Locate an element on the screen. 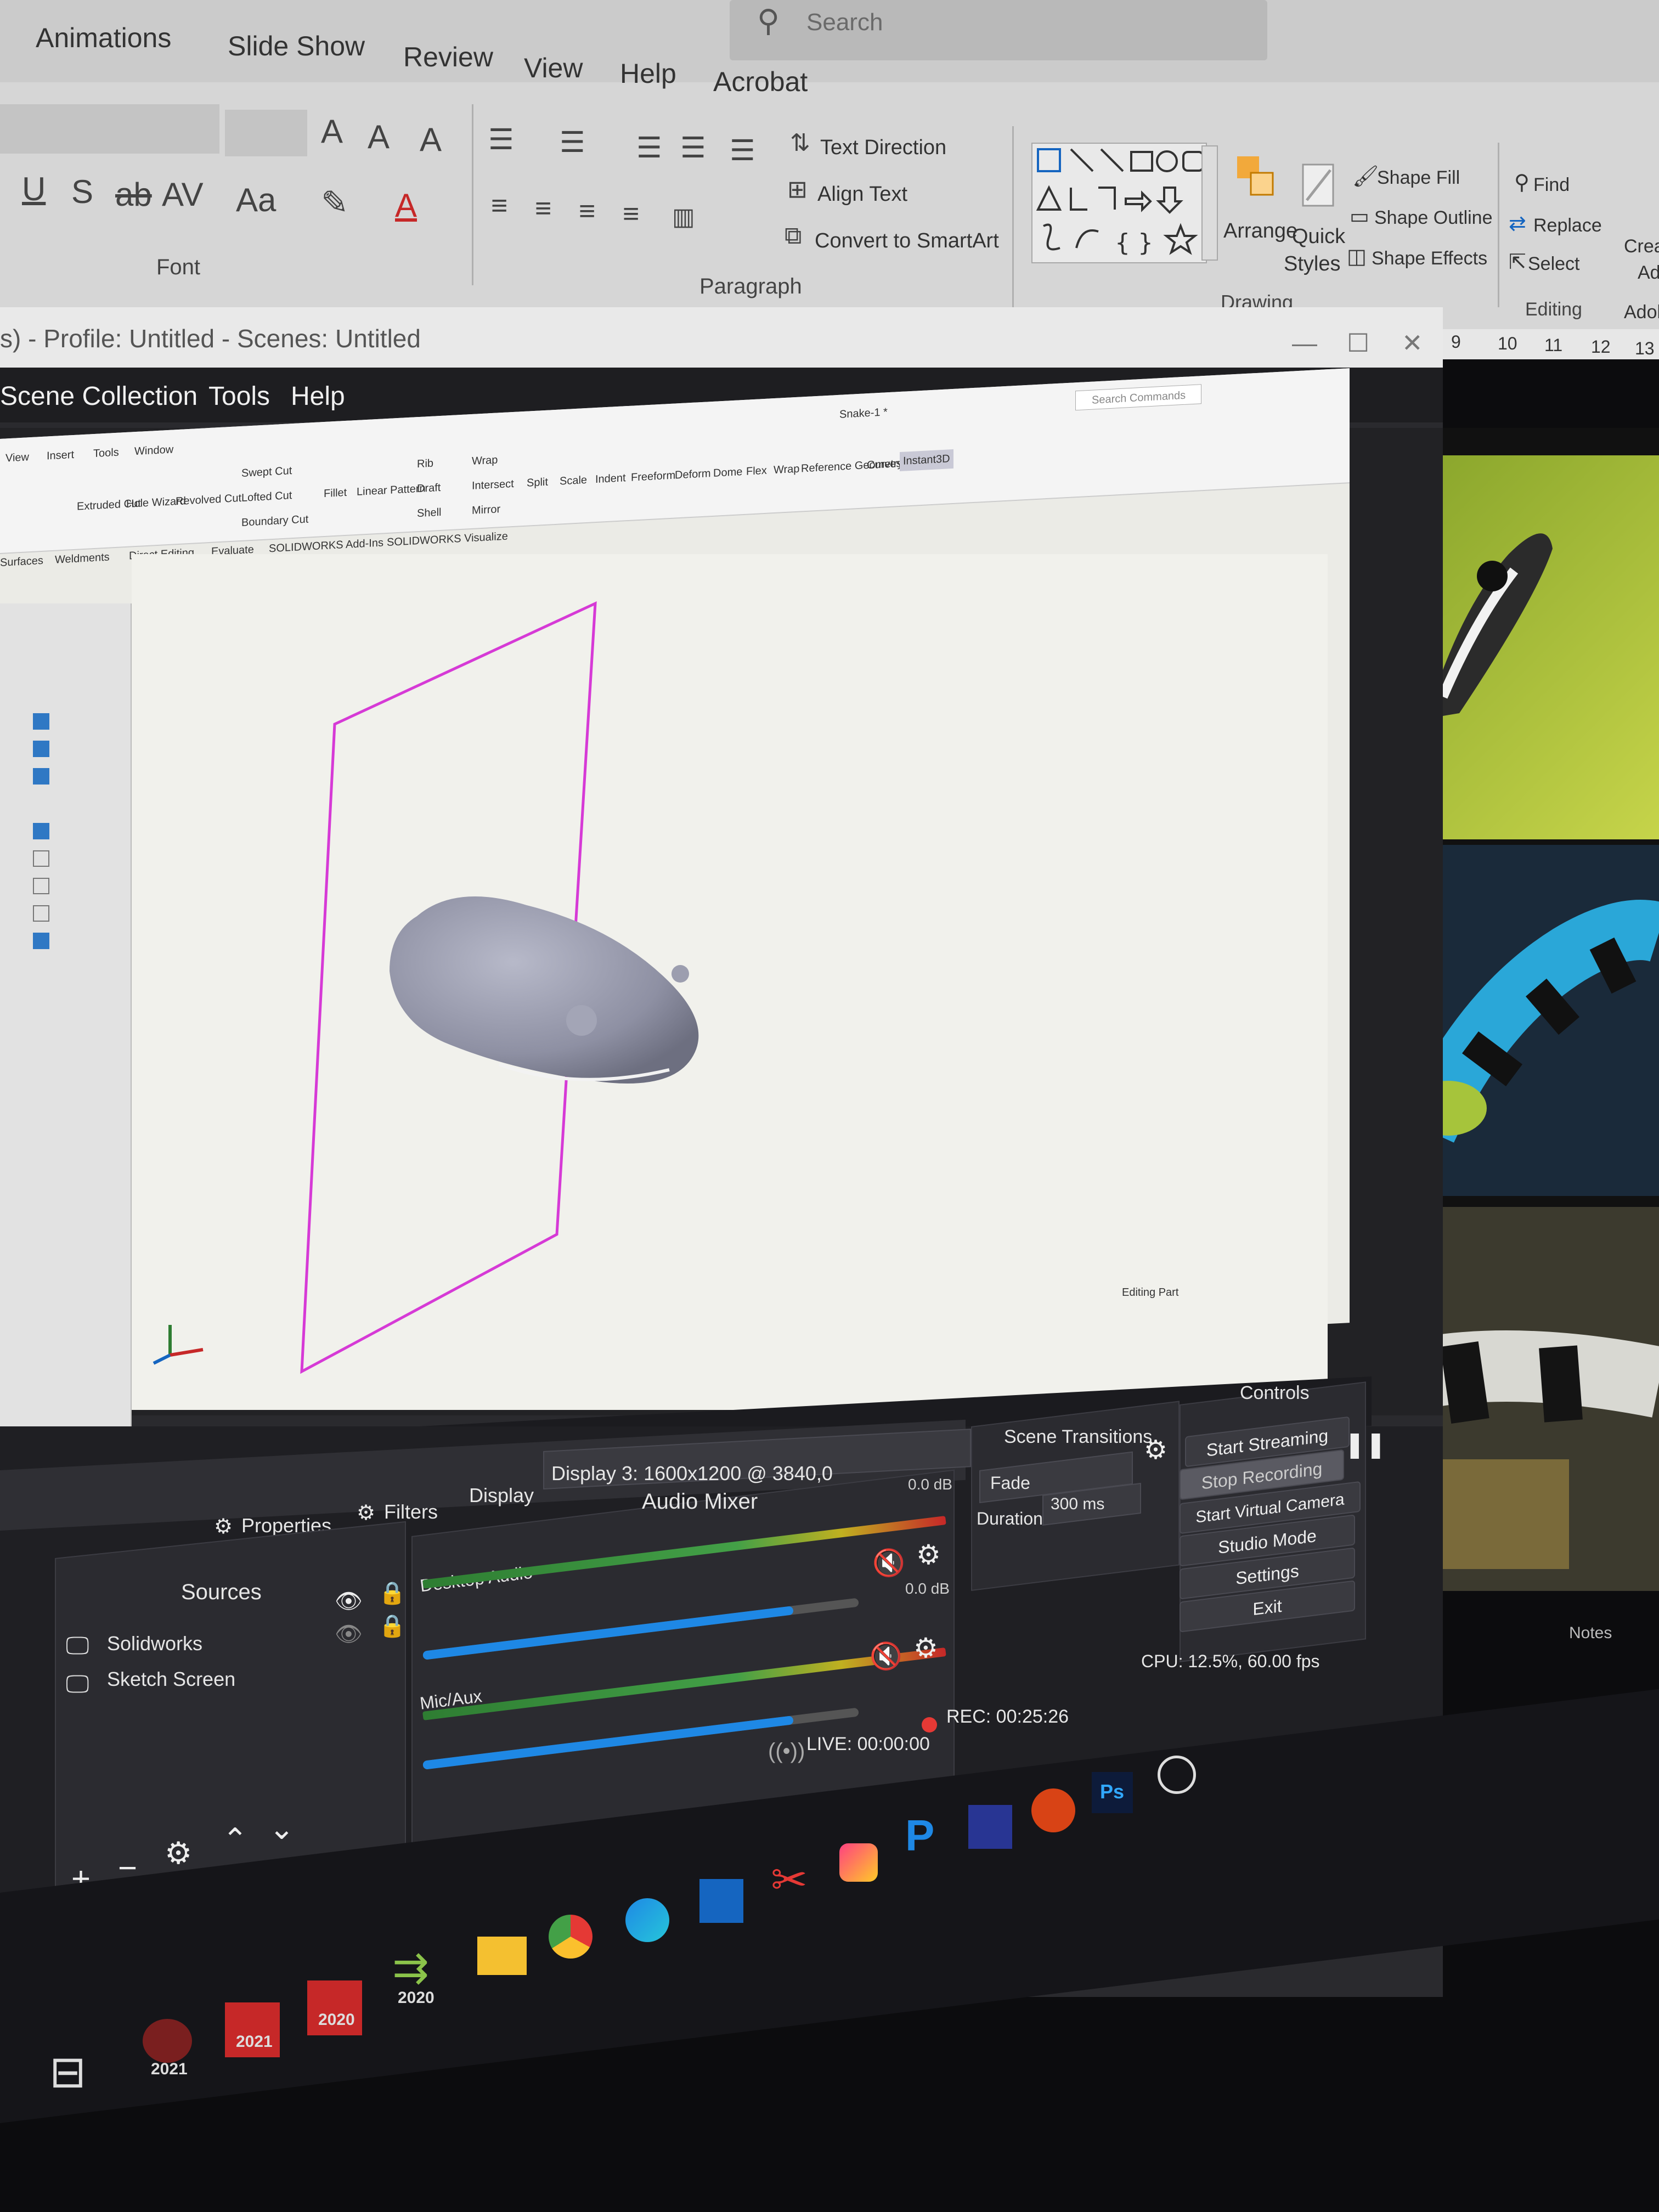 Image resolution: width=1659 pixels, height=2212 pixels. replace-button: Replace is located at coordinates (1568, 225).